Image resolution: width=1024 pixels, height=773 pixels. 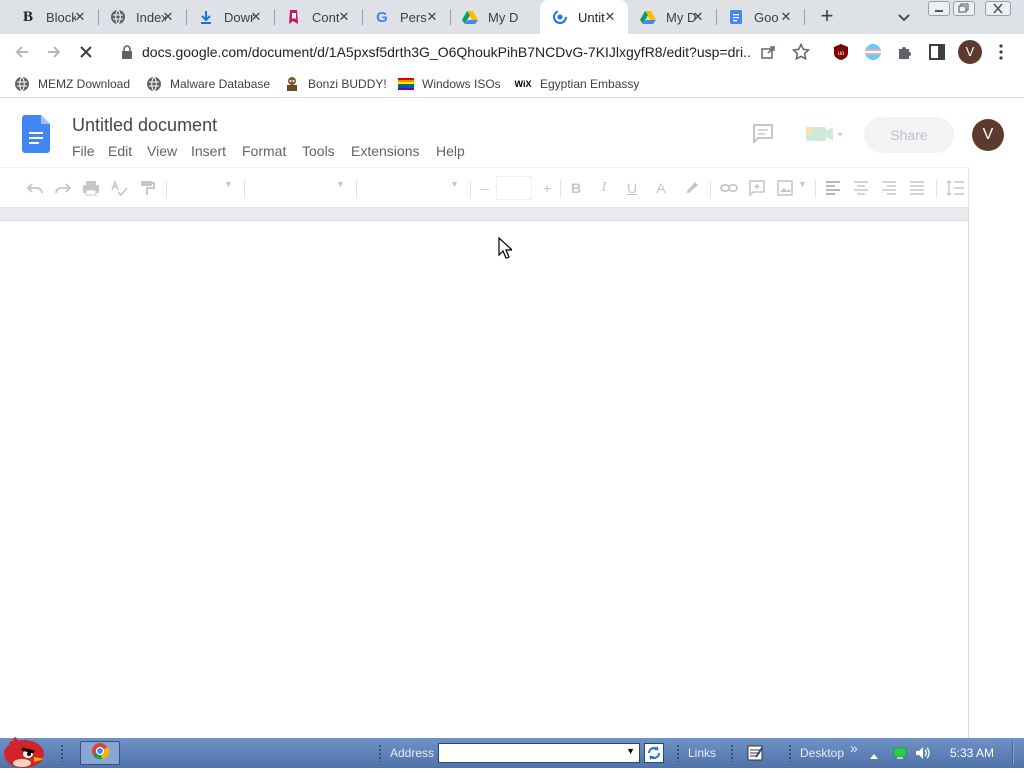 I want to click on address-dropdown-arrow-icon: ▼, so click(x=630, y=751).